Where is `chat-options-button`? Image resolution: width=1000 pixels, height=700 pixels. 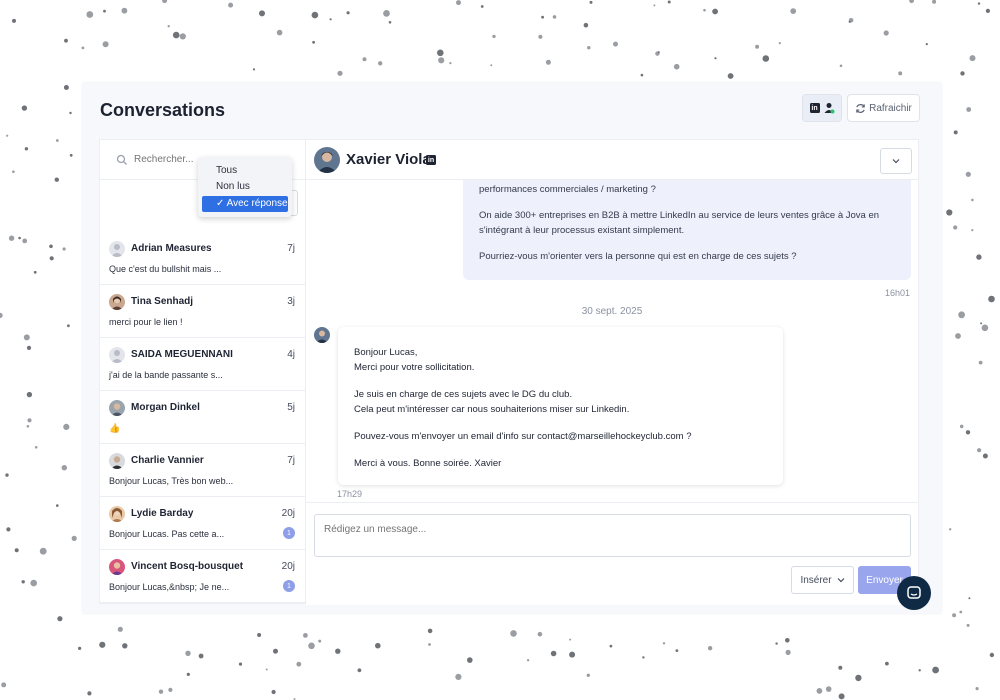 chat-options-button is located at coordinates (896, 161).